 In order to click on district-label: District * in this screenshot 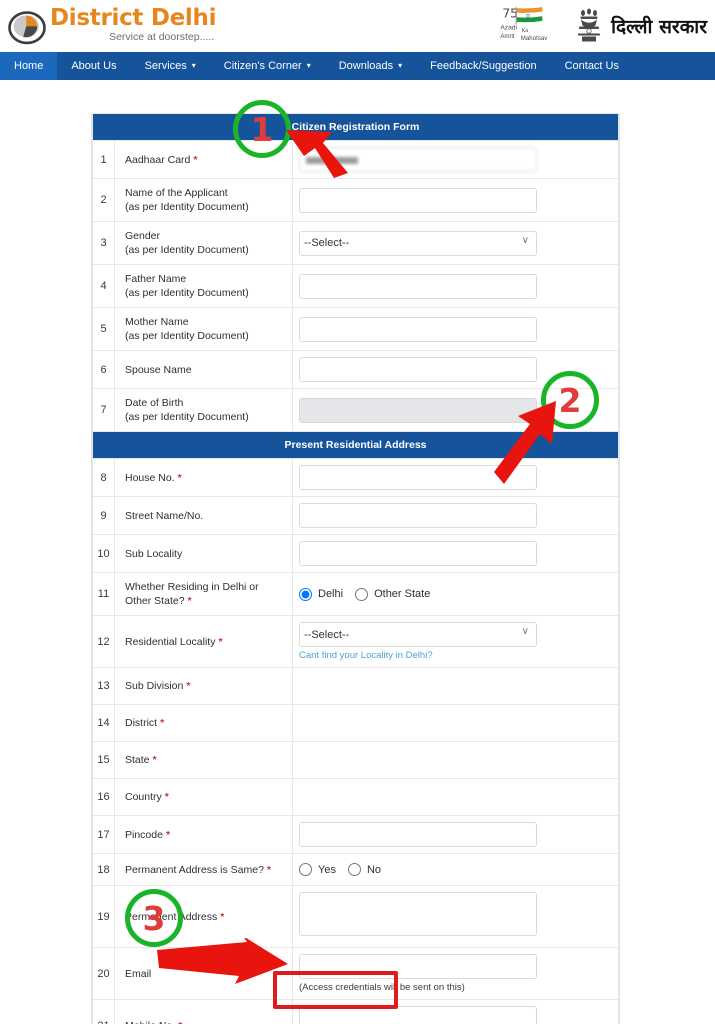, I will do `click(203, 723)`.